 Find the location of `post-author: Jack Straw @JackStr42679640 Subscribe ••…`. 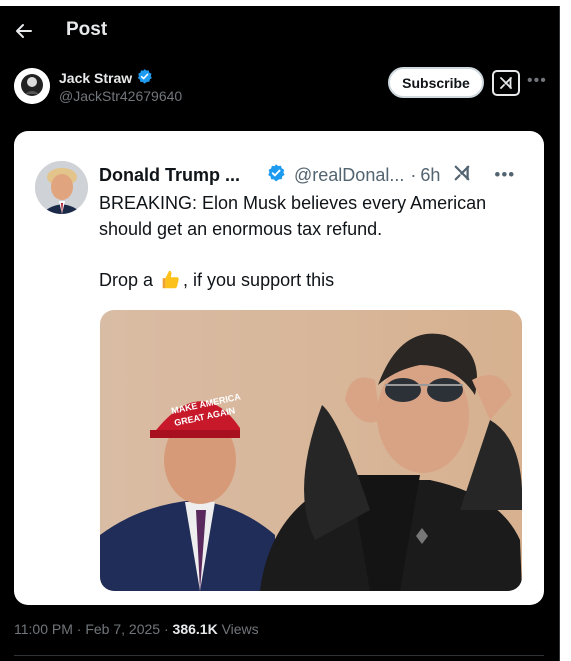

post-author: Jack Straw @JackStr42679640 Subscribe ••… is located at coordinates (284, 88).